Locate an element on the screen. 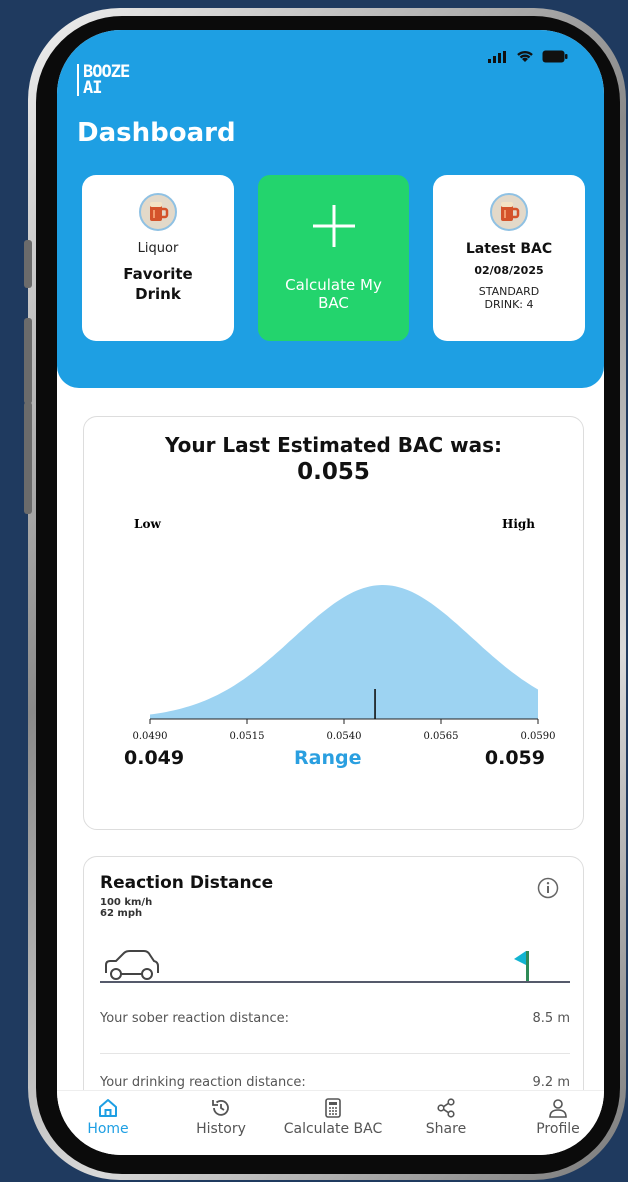 The height and width of the screenshot is (1182, 628). mute-switch is located at coordinates (28, 264).